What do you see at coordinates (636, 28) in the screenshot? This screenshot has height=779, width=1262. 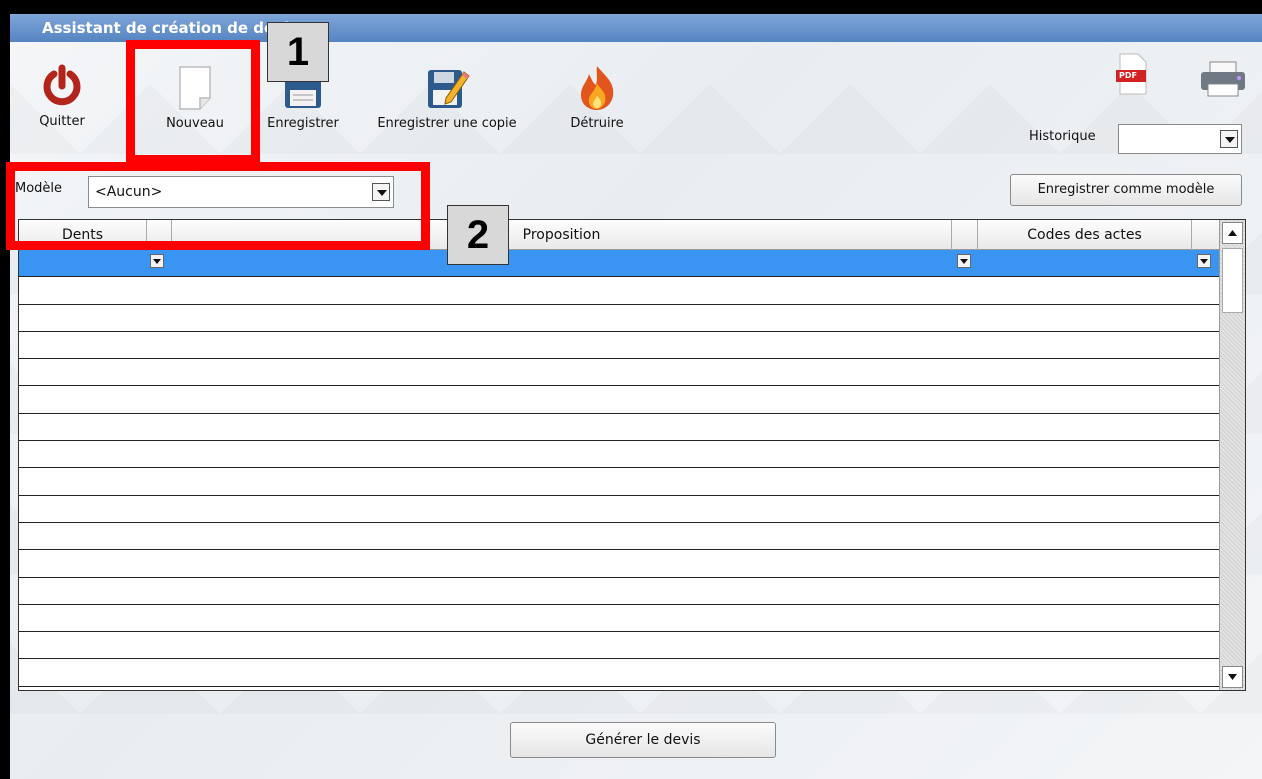 I see `window-title: Assistant de création de devis` at bounding box center [636, 28].